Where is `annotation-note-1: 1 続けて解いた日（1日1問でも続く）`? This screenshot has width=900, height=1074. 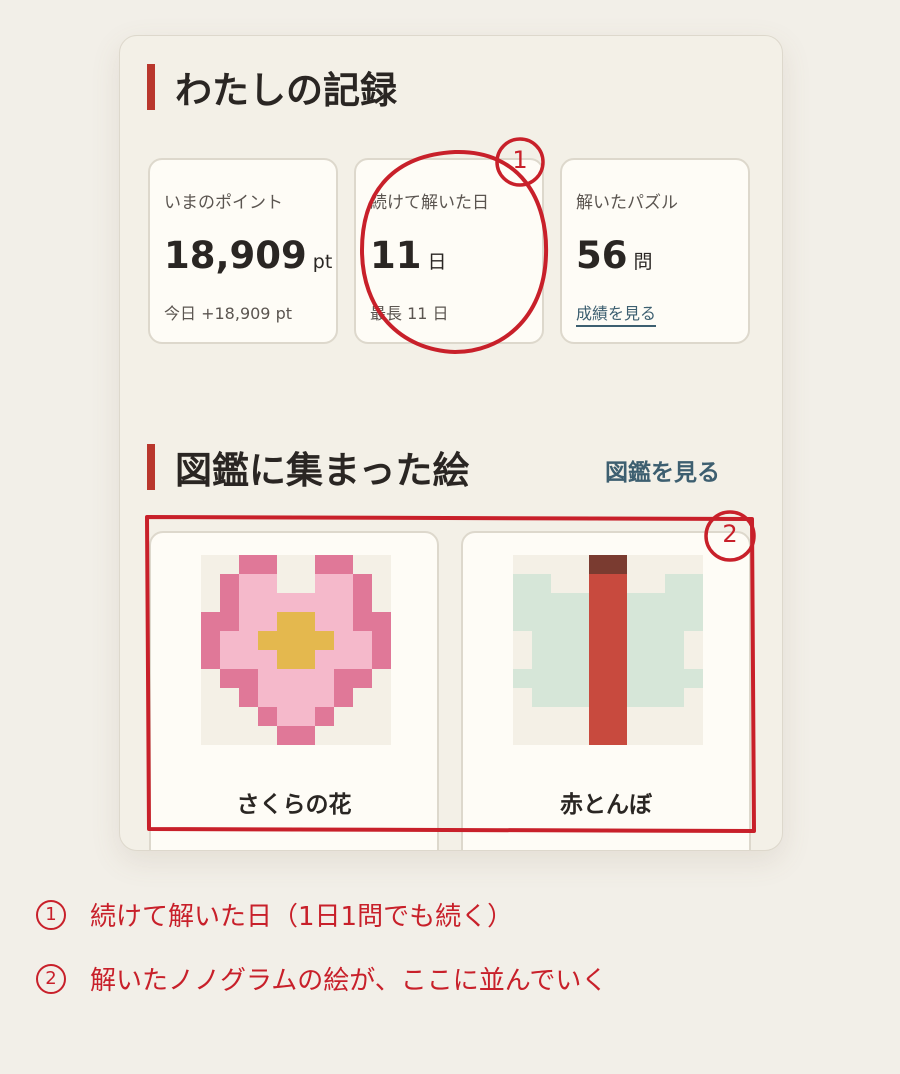
annotation-note-1: 1 続けて解いた日（1日1問でも続く） is located at coordinates (274, 914).